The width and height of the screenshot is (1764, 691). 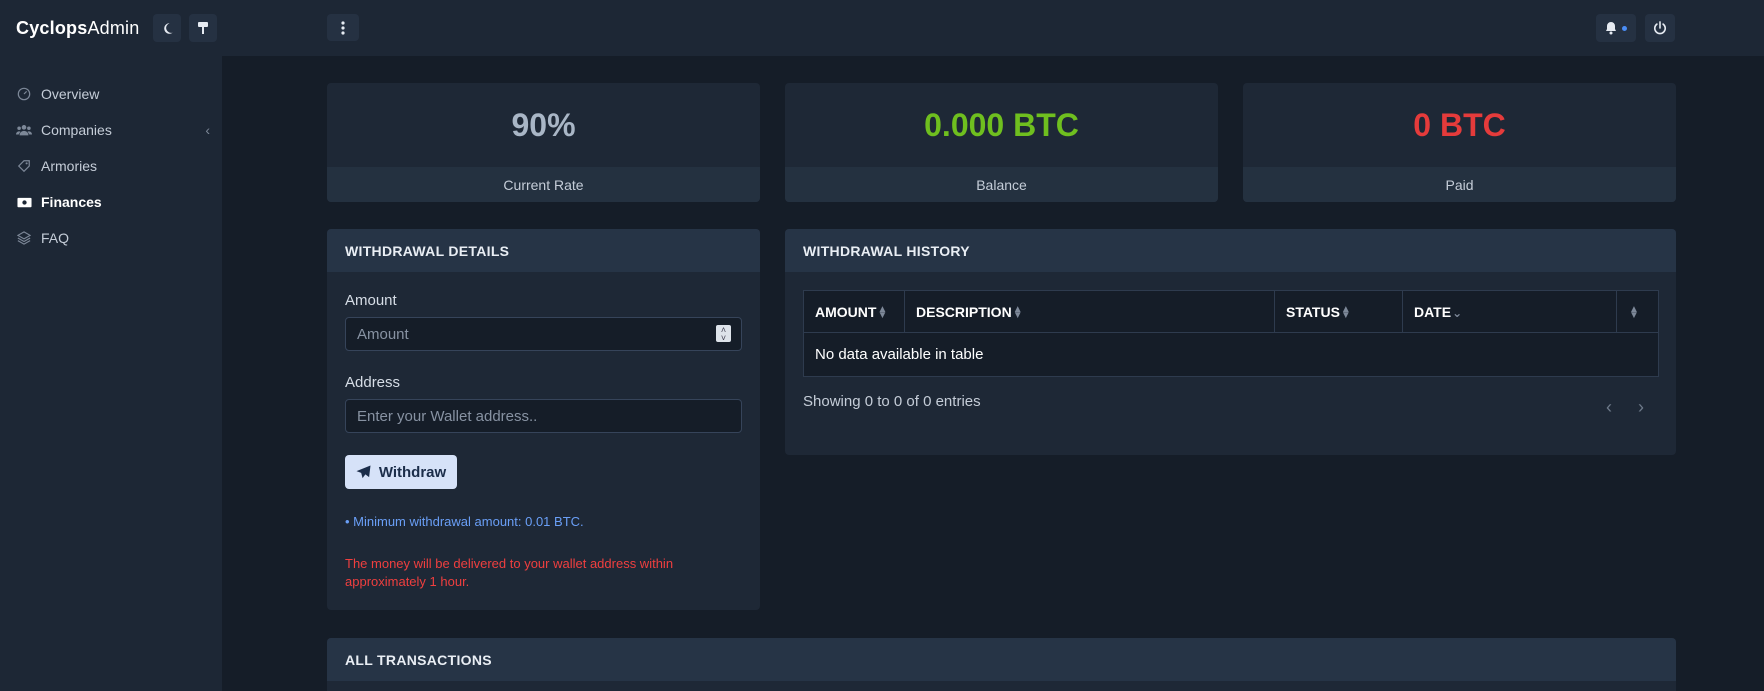 I want to click on topbar, so click(x=993, y=28).